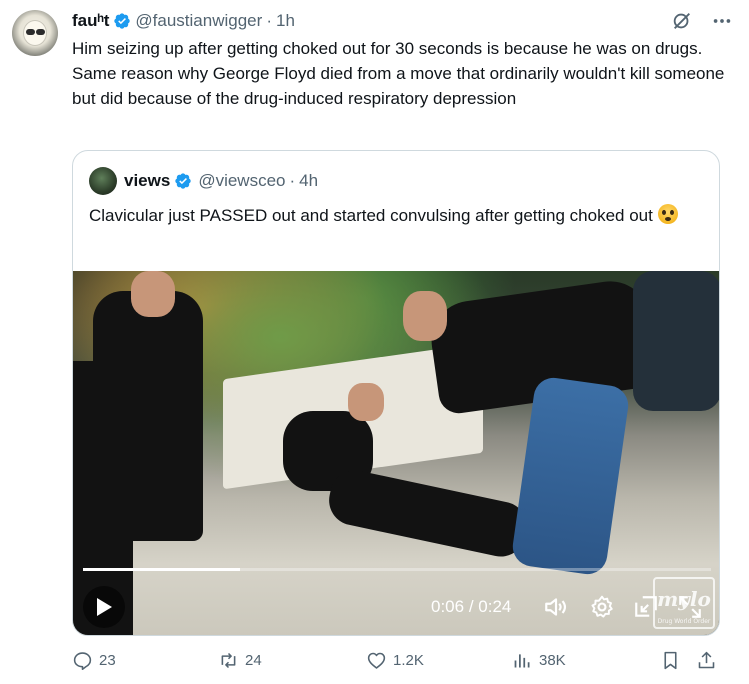  Describe the element at coordinates (82, 661) in the screenshot. I see `reply-icon` at that location.